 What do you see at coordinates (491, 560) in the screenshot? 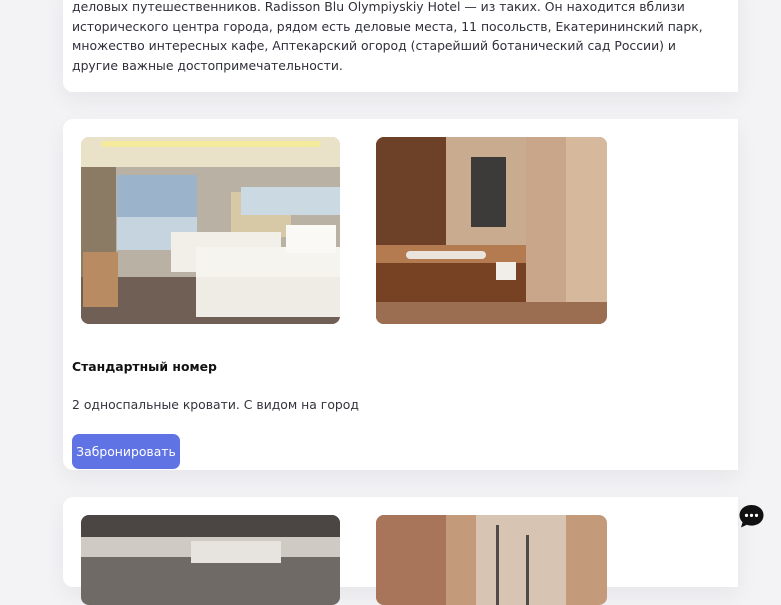
I see `room-glass-door-photo` at bounding box center [491, 560].